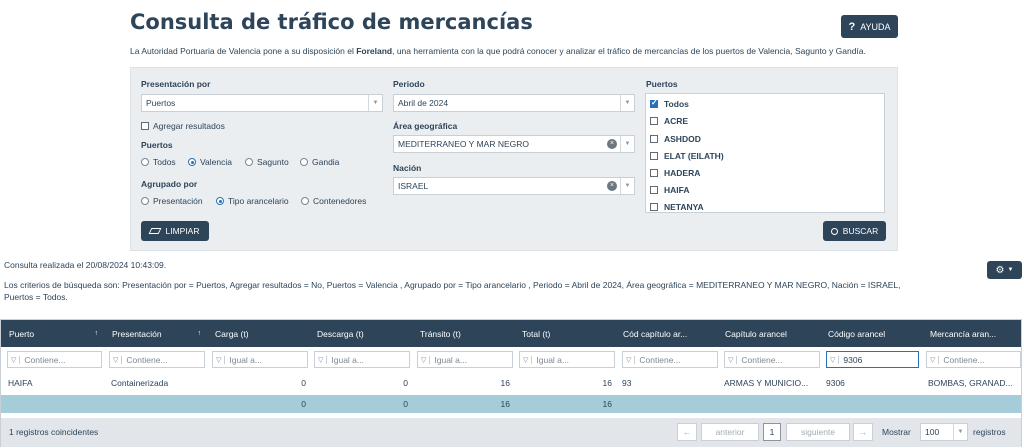 The height and width of the screenshot is (448, 1024). What do you see at coordinates (514, 103) in the screenshot?
I see `periodo-select: Abril de 2024 ▼` at bounding box center [514, 103].